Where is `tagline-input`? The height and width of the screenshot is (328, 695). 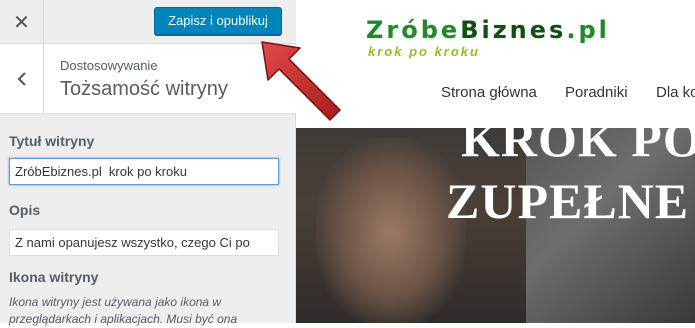
tagline-input is located at coordinates (144, 242).